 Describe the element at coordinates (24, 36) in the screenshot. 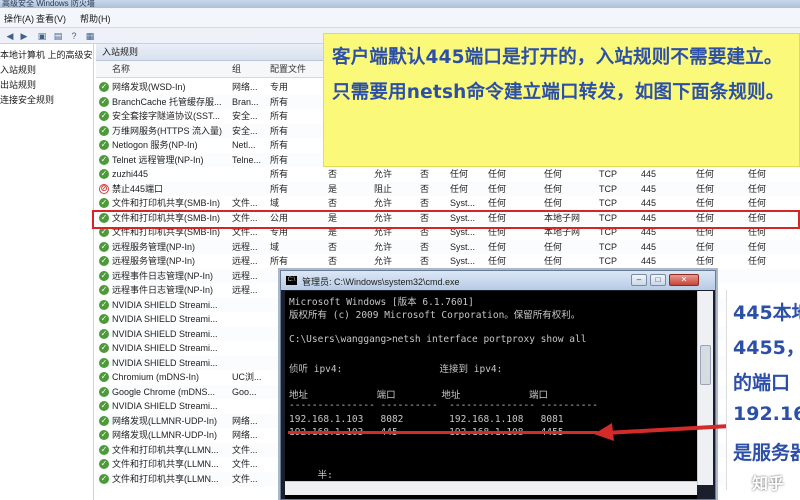

I see `forward-icon: ▶` at that location.